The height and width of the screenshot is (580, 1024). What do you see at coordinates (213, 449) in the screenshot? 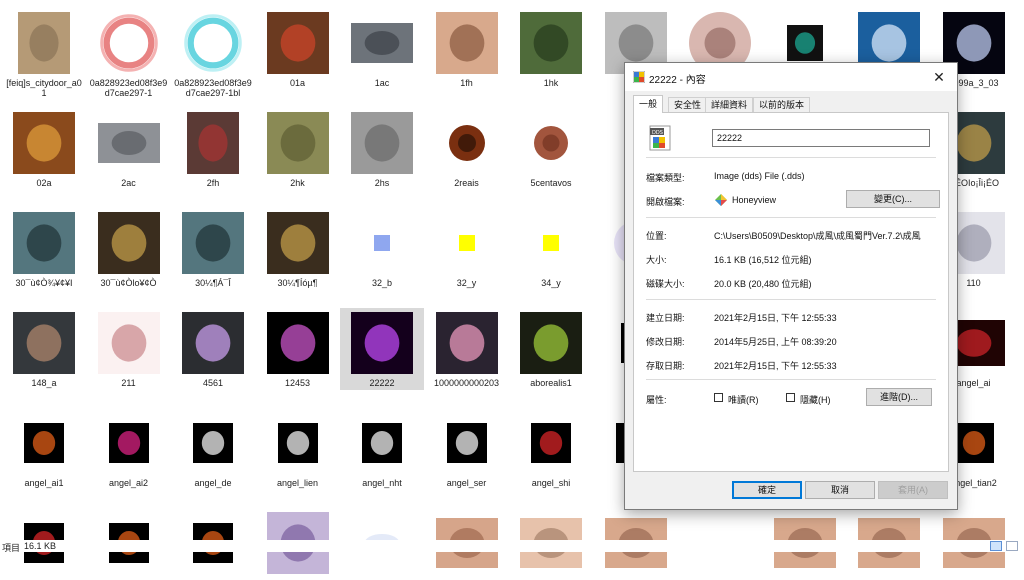
I see `file-item: angel_de` at bounding box center [213, 449].